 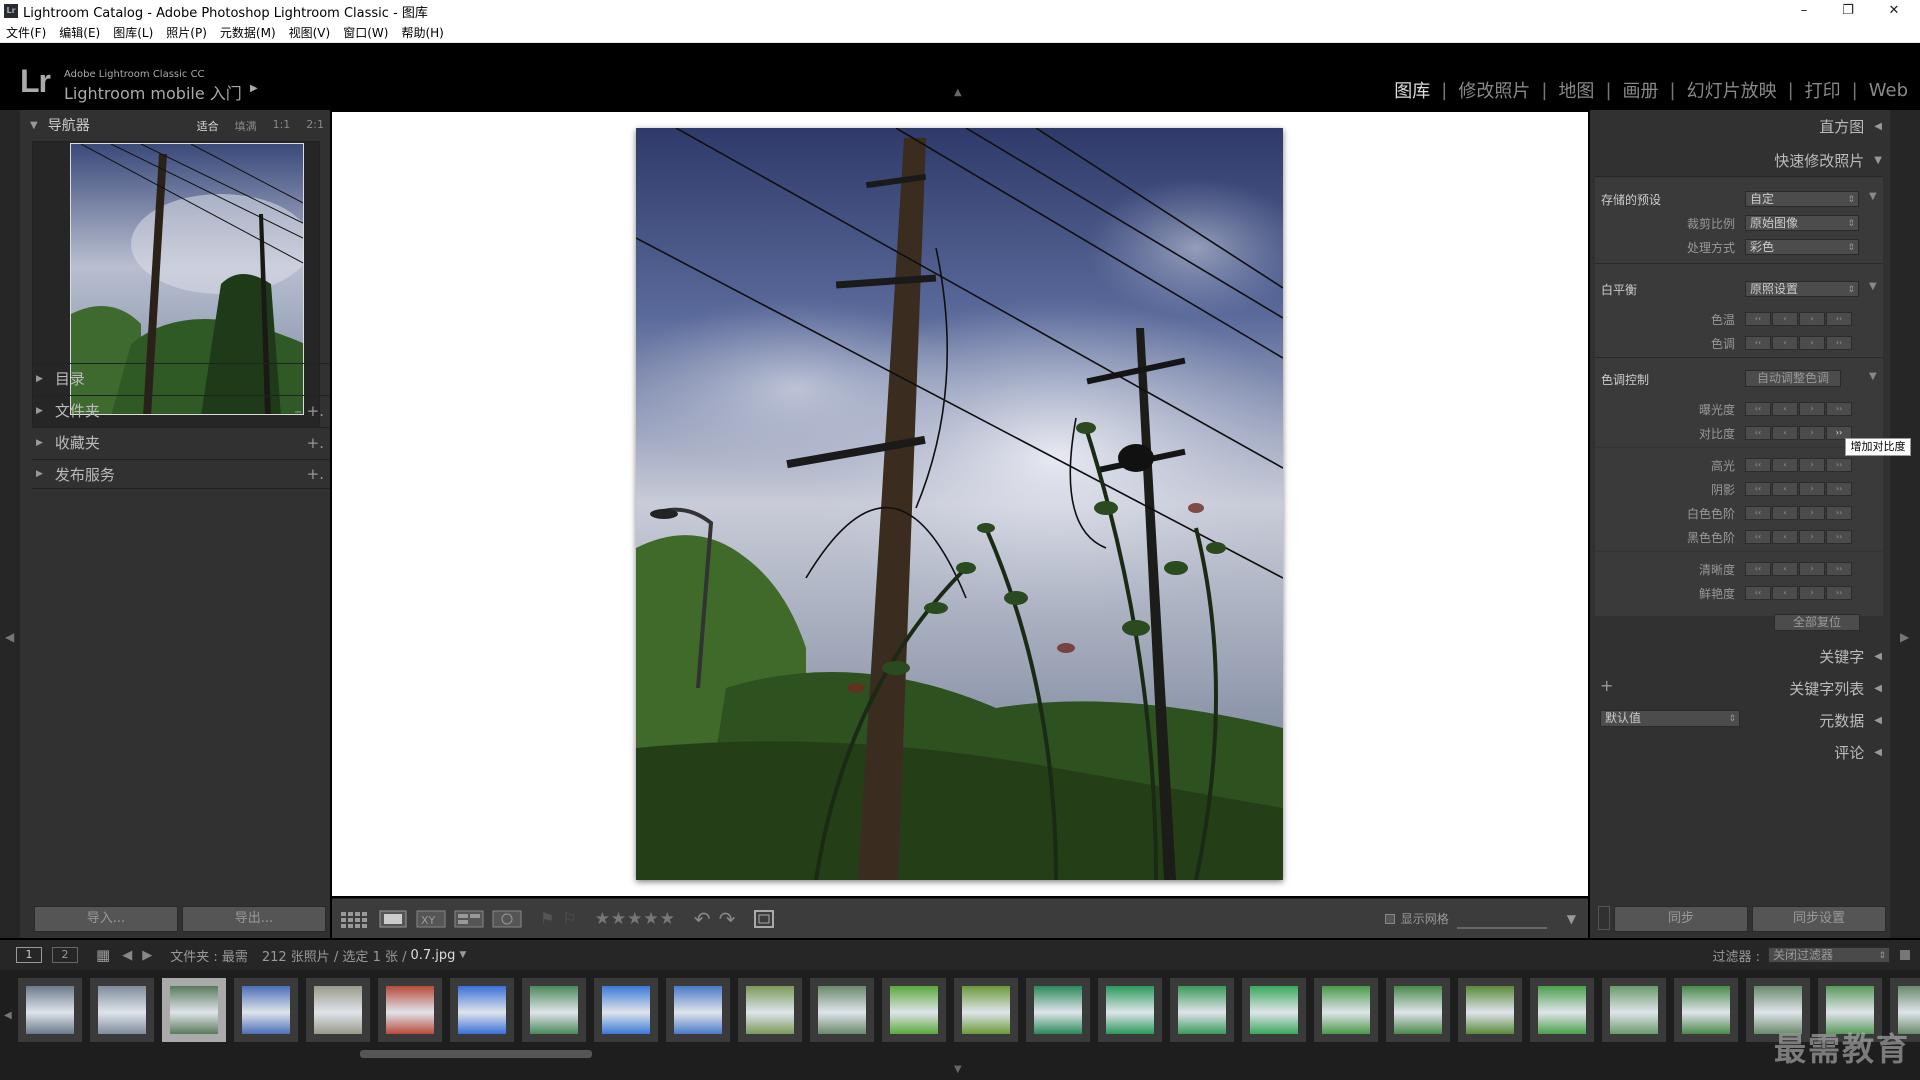 I want to click on zoom-fit: 适合, so click(x=208, y=126).